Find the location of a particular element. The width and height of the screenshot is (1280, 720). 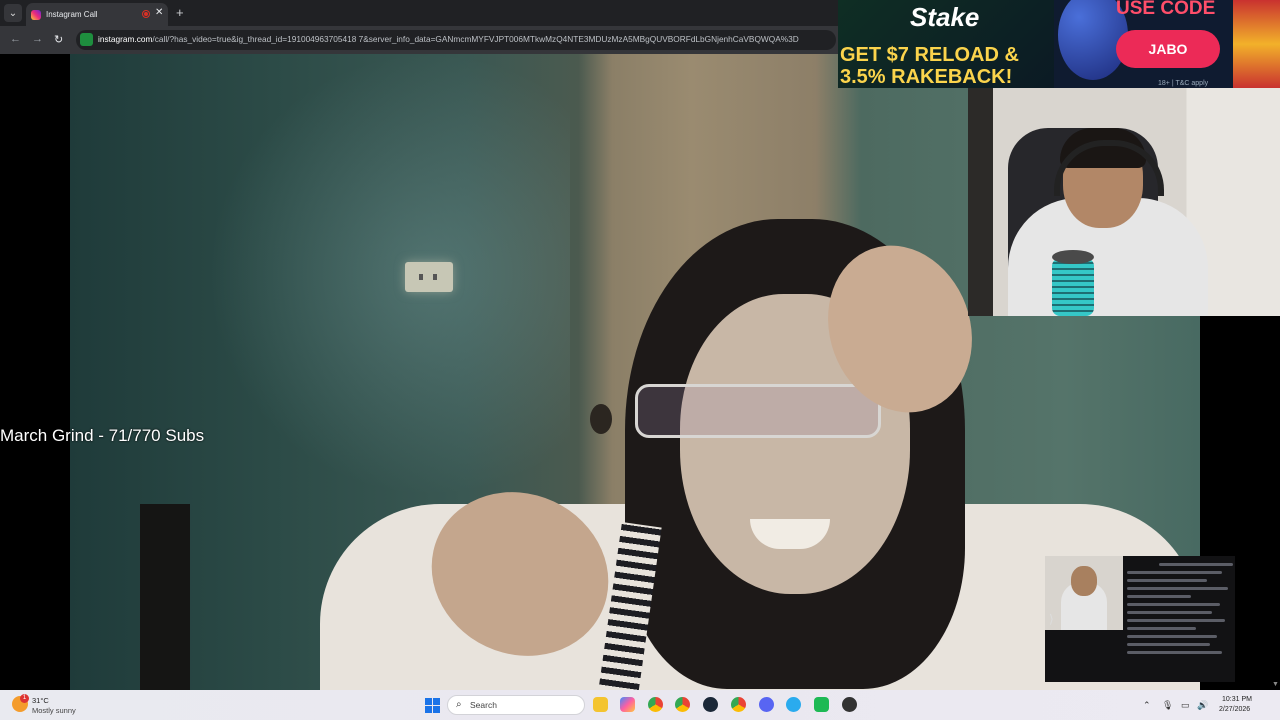

url-domain: instagram.com is located at coordinates (125, 39).